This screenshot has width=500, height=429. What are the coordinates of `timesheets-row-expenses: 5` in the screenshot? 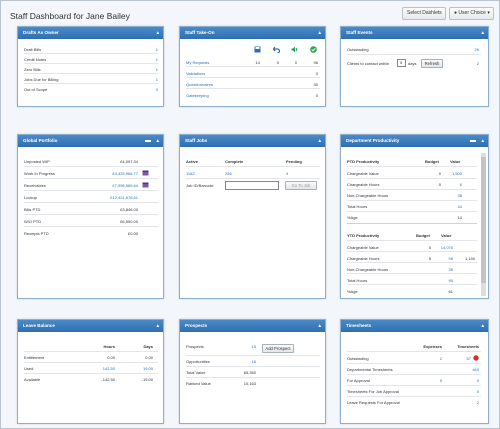 It's located at (434, 380).